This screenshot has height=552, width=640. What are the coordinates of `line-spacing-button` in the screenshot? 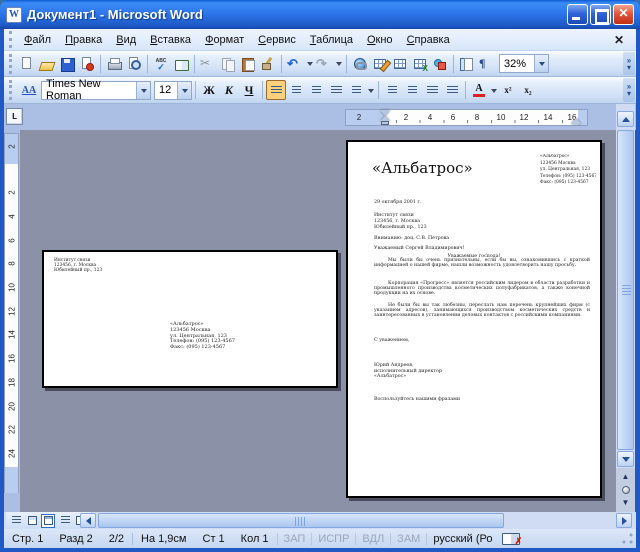 It's located at (356, 90).